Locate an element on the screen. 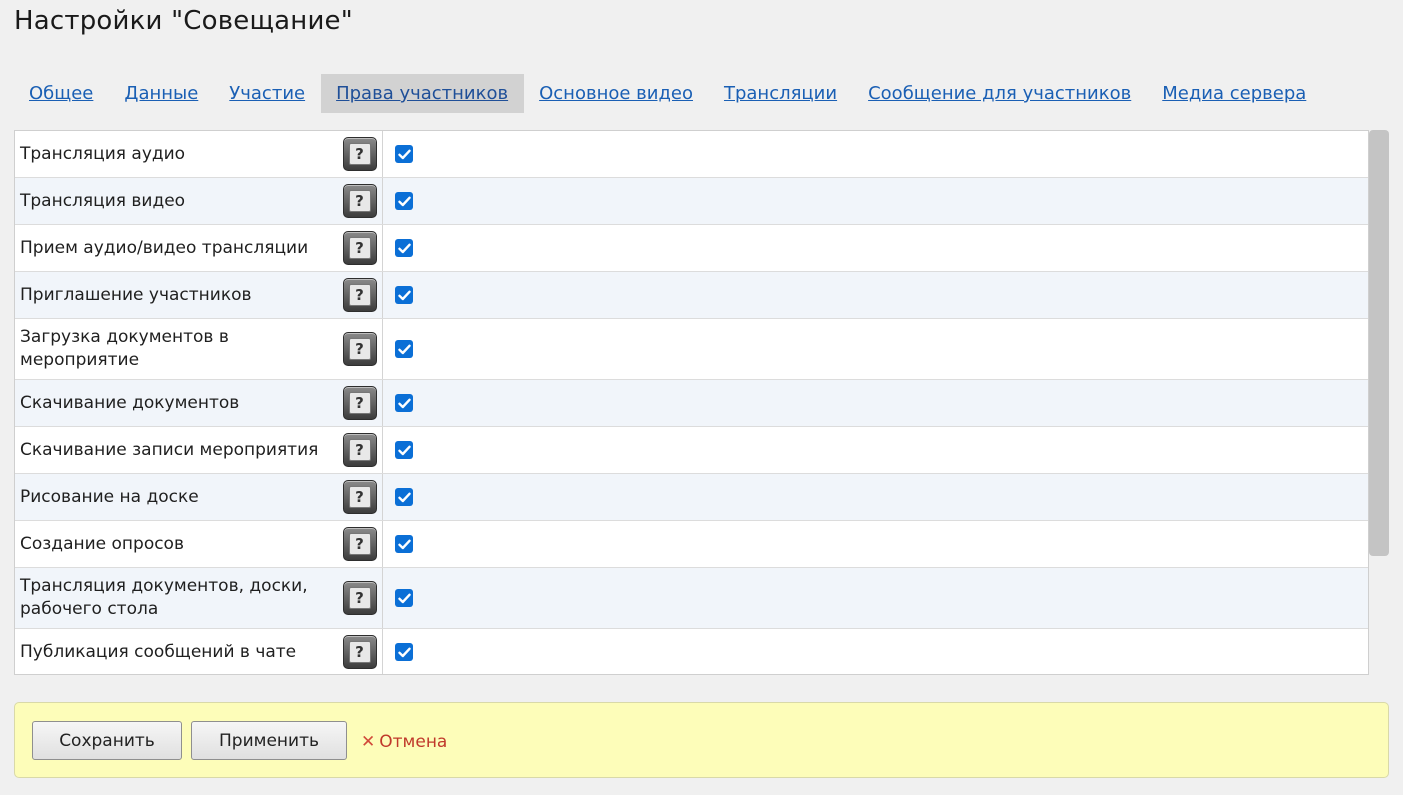 The height and width of the screenshot is (795, 1403). cancel-link: ✕ Отмена is located at coordinates (404, 742).